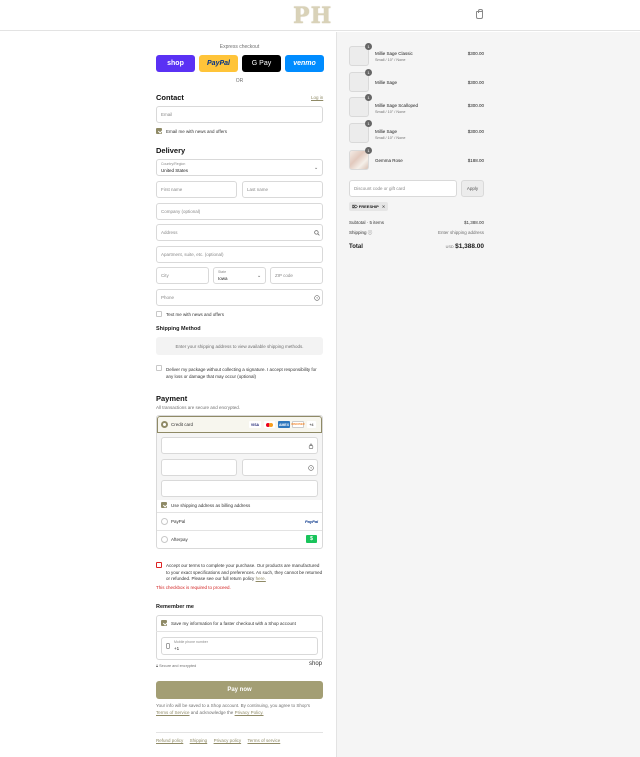 The height and width of the screenshot is (757, 640). I want to click on city-field: City, so click(182, 275).